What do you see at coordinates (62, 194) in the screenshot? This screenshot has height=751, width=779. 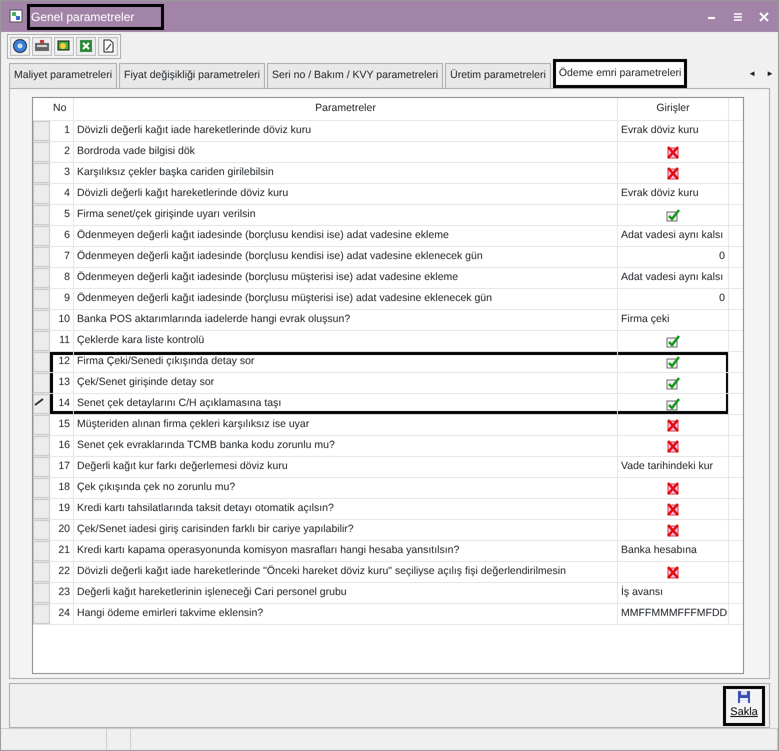 I see `row-number: 4` at bounding box center [62, 194].